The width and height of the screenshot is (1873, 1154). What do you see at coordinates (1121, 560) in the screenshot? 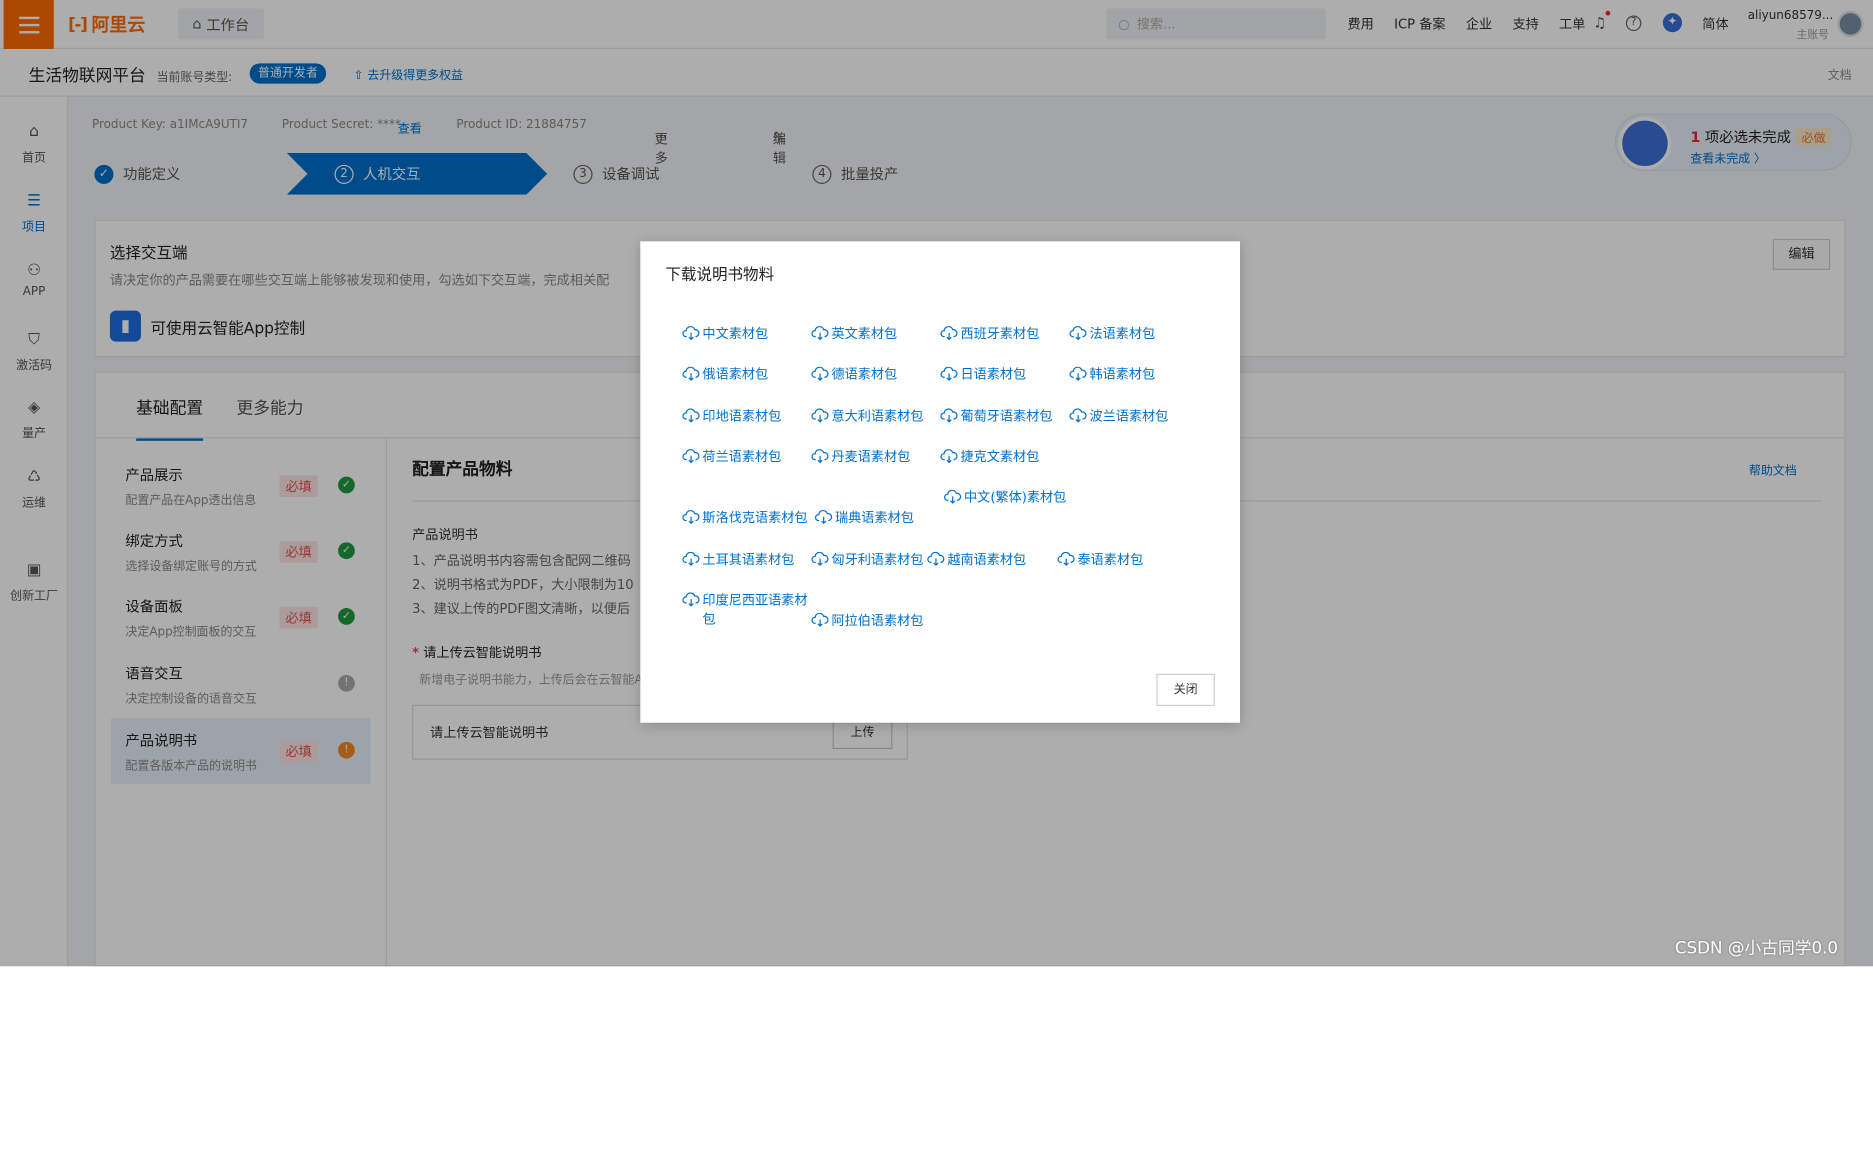
I see `download-link: 泰语素材包` at bounding box center [1121, 560].